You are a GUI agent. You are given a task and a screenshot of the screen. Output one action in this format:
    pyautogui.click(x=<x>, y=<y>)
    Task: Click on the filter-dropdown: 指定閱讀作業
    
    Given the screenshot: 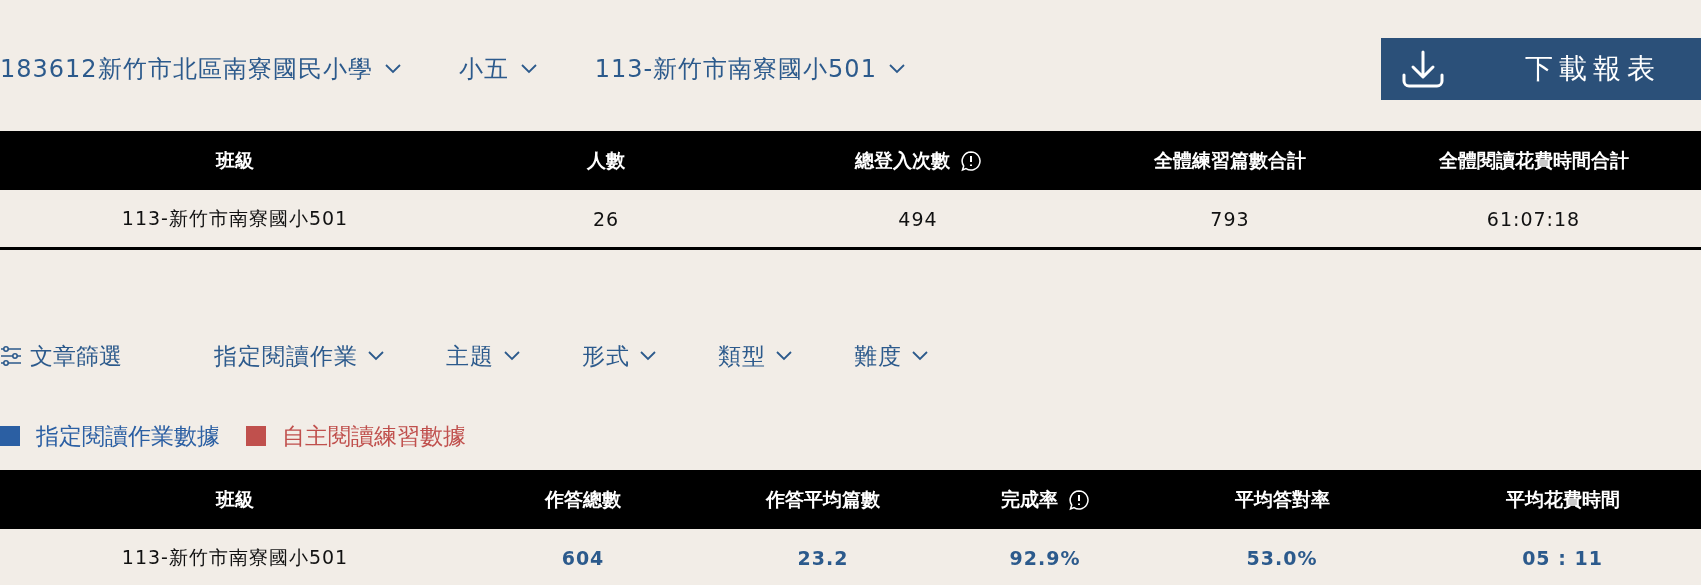 What is the action you would take?
    pyautogui.click(x=299, y=356)
    